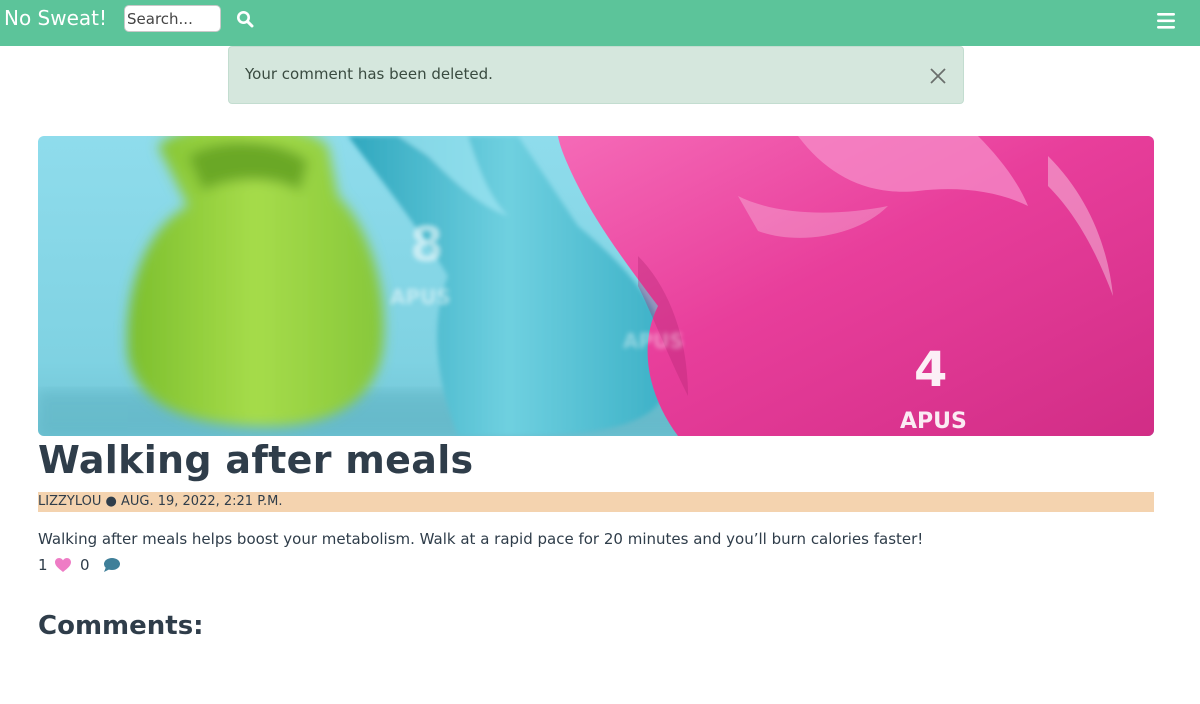  I want to click on post-date: AUG. 19, 2022, 2:21 P.M., so click(201, 501).